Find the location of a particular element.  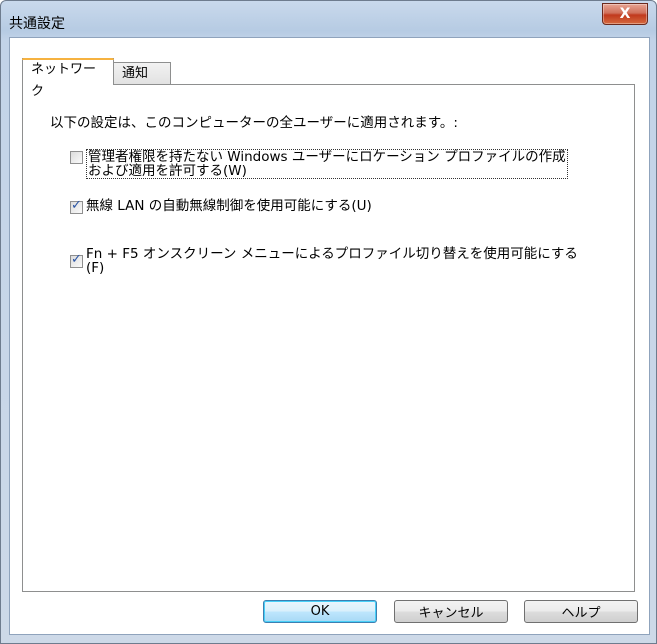

option-label-line1: 無線 LAN の自動無線制御を使用可能にする(U) is located at coordinates (229, 206).